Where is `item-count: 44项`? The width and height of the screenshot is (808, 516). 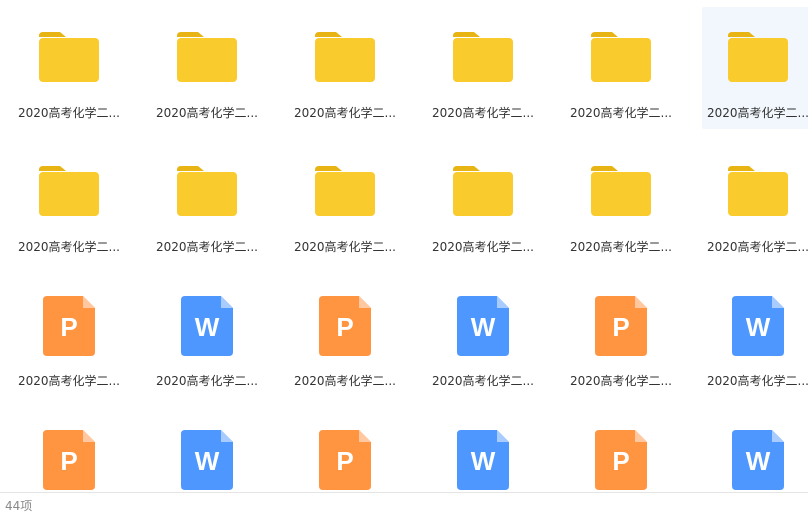
item-count: 44项 is located at coordinates (19, 506).